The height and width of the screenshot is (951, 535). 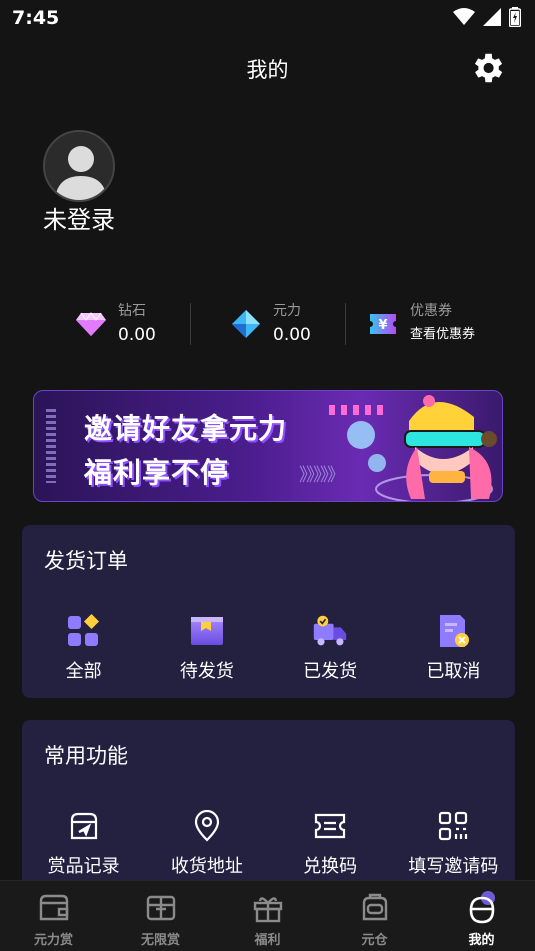 I want to click on gear-icon, so click(x=488, y=68).